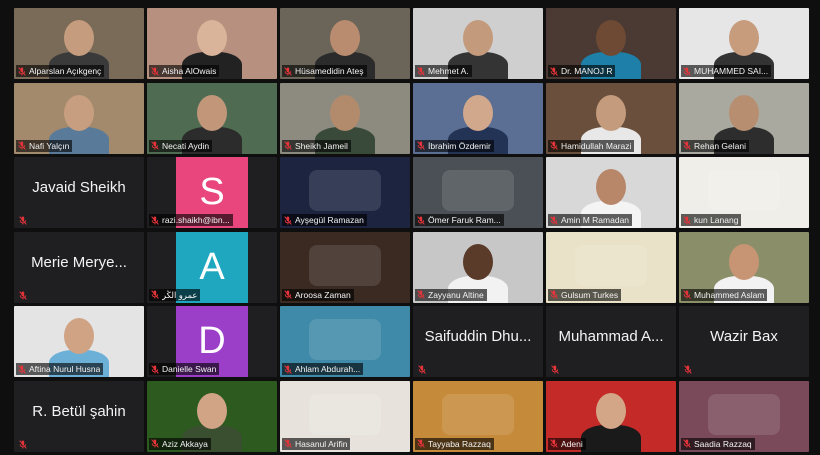 The height and width of the screenshot is (455, 820). What do you see at coordinates (454, 443) in the screenshot?
I see `participant-name-label: Tayyaba Razzaq` at bounding box center [454, 443].